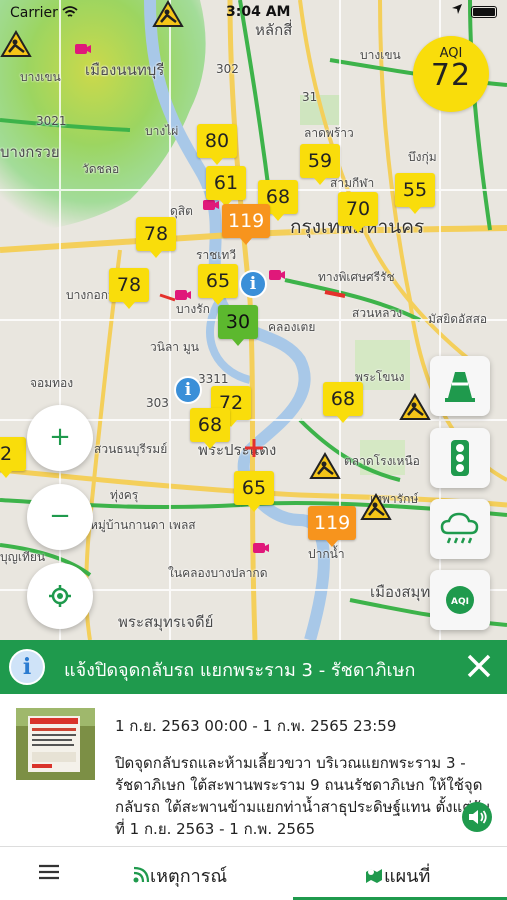 The width and height of the screenshot is (507, 900). I want to click on map-label: ทางพิเศษศรีรัช, so click(356, 277).